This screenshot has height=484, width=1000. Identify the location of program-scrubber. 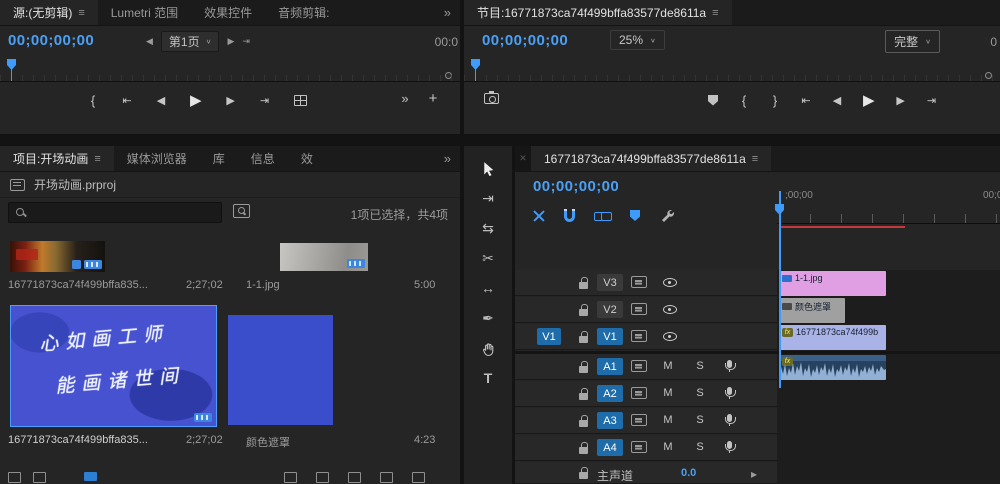
(732, 69).